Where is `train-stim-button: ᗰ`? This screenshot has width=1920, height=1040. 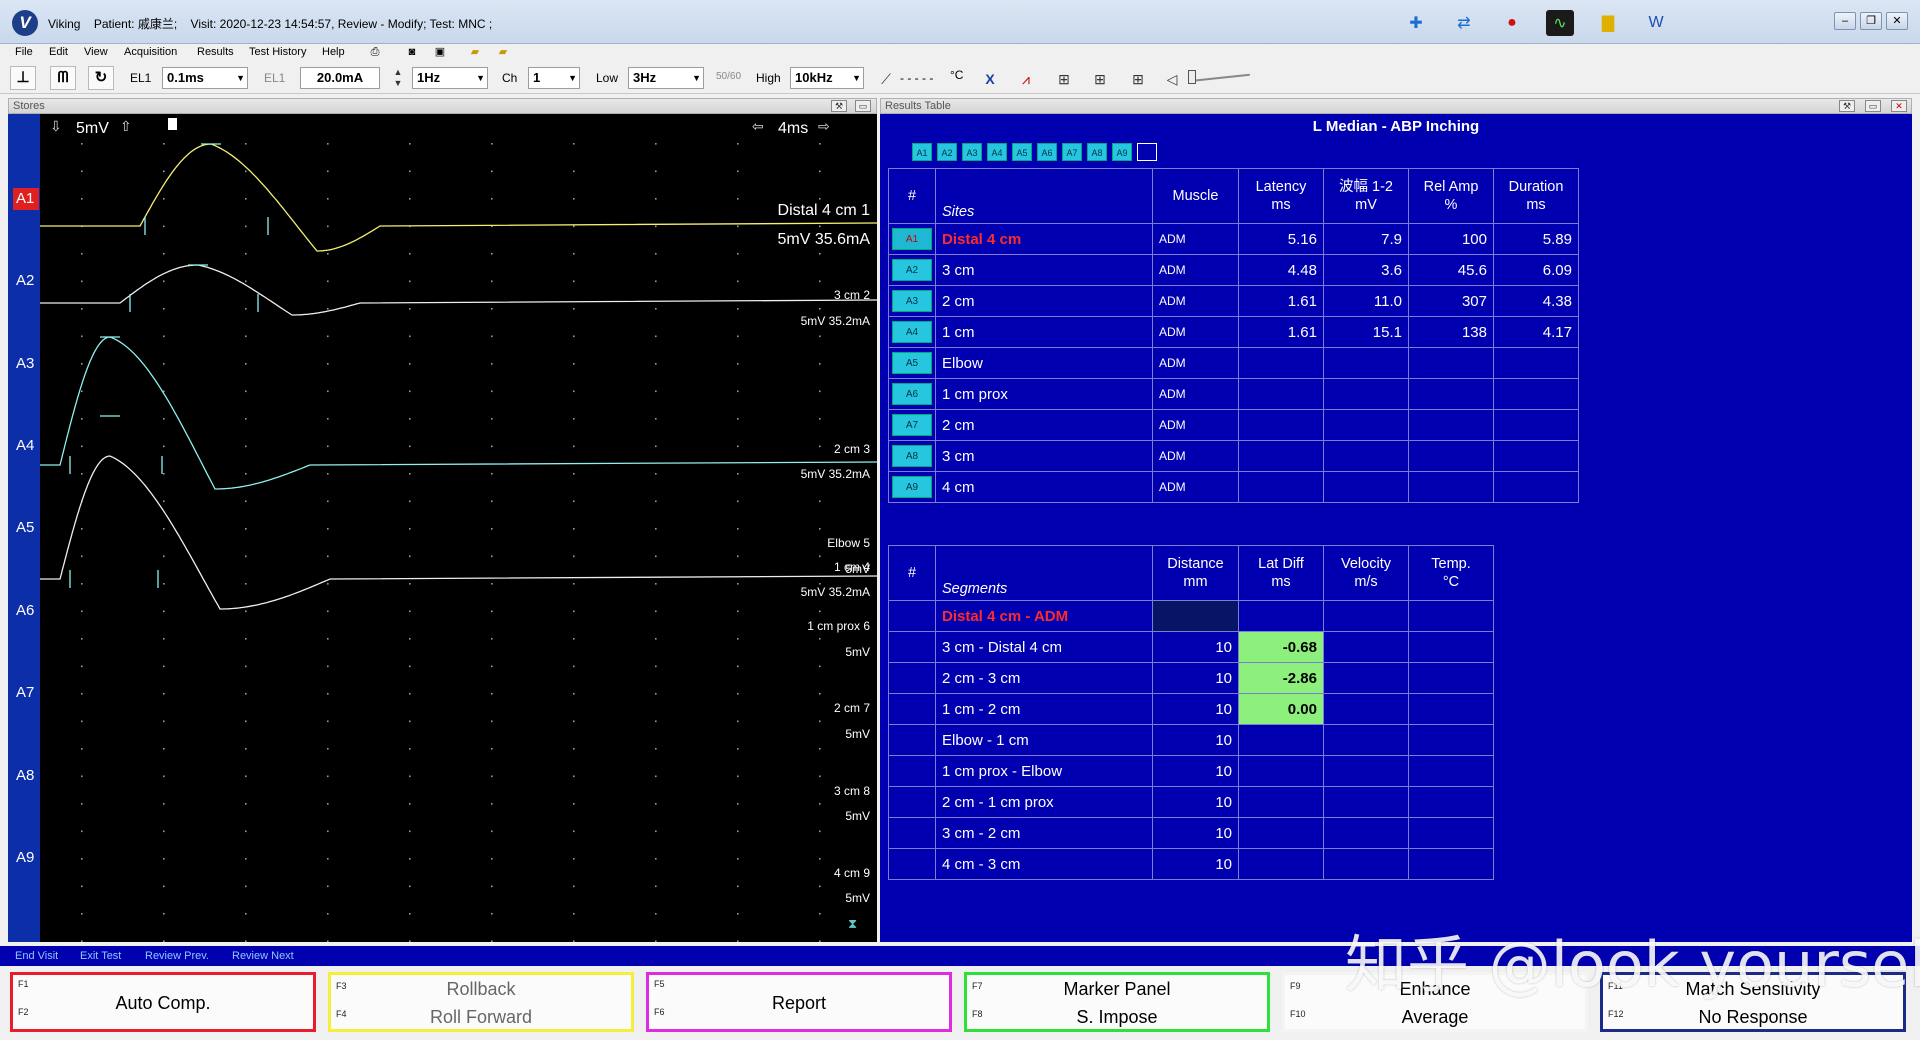
train-stim-button: ᗰ is located at coordinates (63, 78).